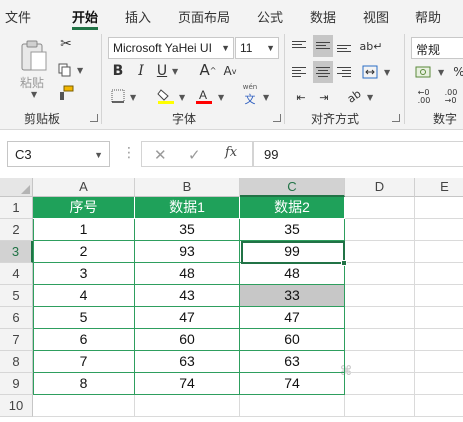 The height and width of the screenshot is (422, 463). Describe the element at coordinates (437, 48) in the screenshot. I see `number-format-select: 常规` at that location.